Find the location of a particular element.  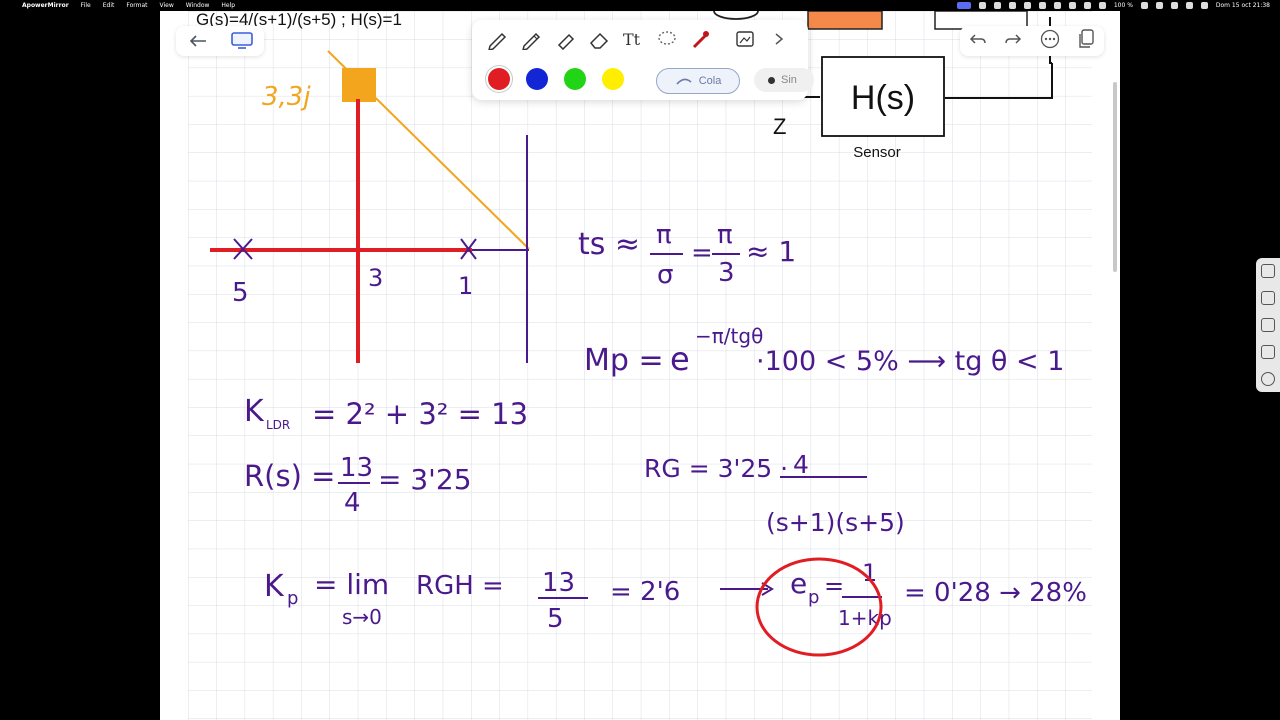

eraser-tool is located at coordinates (599, 39).